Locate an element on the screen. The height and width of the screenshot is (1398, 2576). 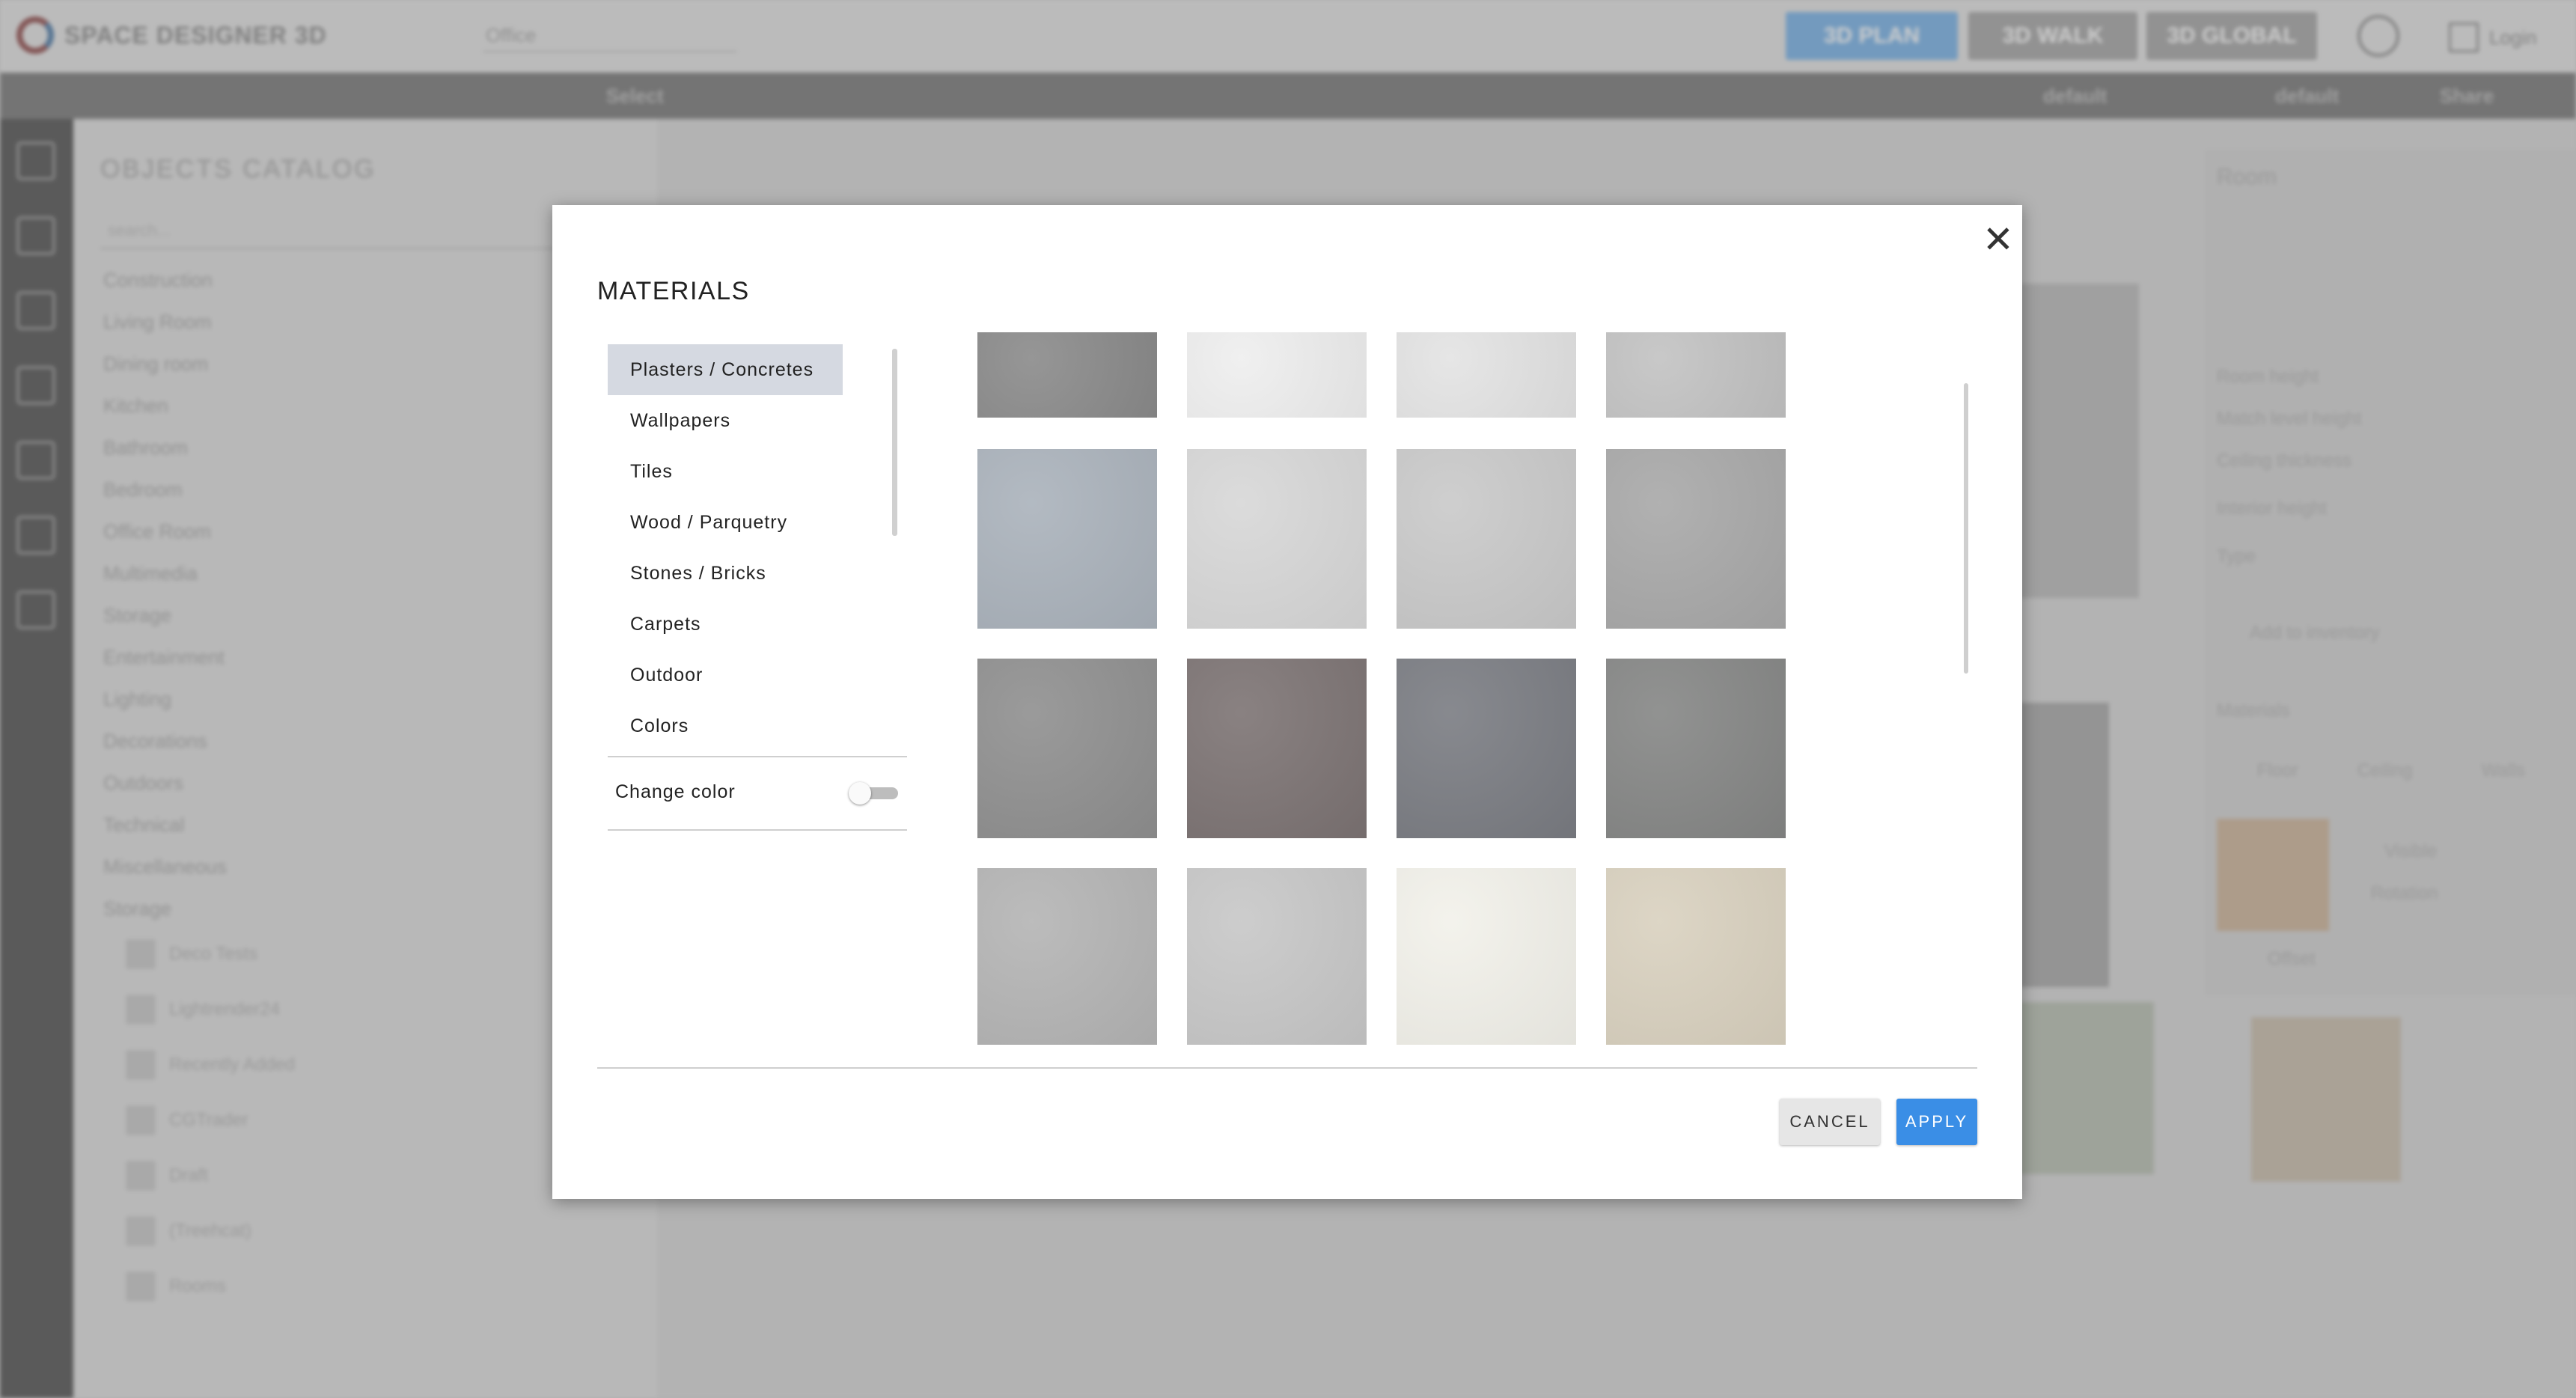
material-category-item: Wood / Parquetry is located at coordinates (725, 522).